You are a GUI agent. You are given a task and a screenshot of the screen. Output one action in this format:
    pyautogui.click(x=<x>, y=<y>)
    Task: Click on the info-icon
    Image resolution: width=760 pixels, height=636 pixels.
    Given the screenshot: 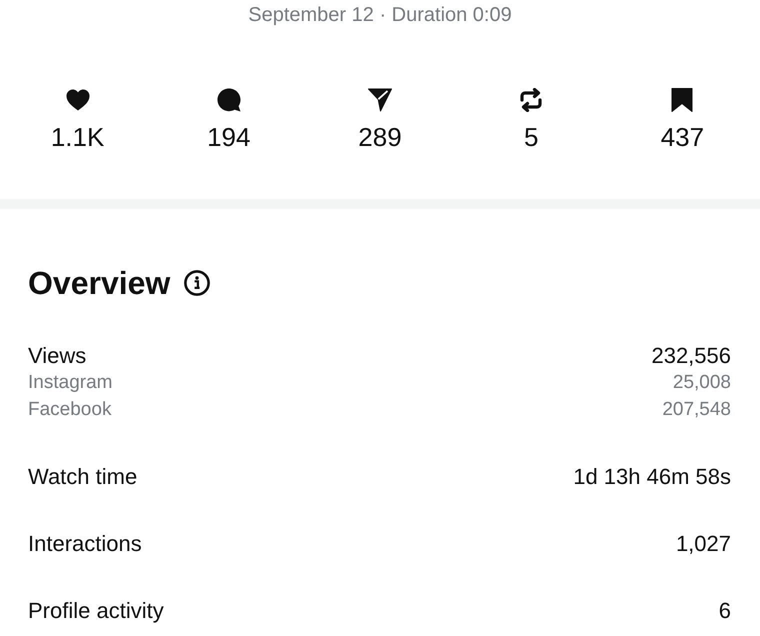 What is the action you would take?
    pyautogui.click(x=197, y=283)
    